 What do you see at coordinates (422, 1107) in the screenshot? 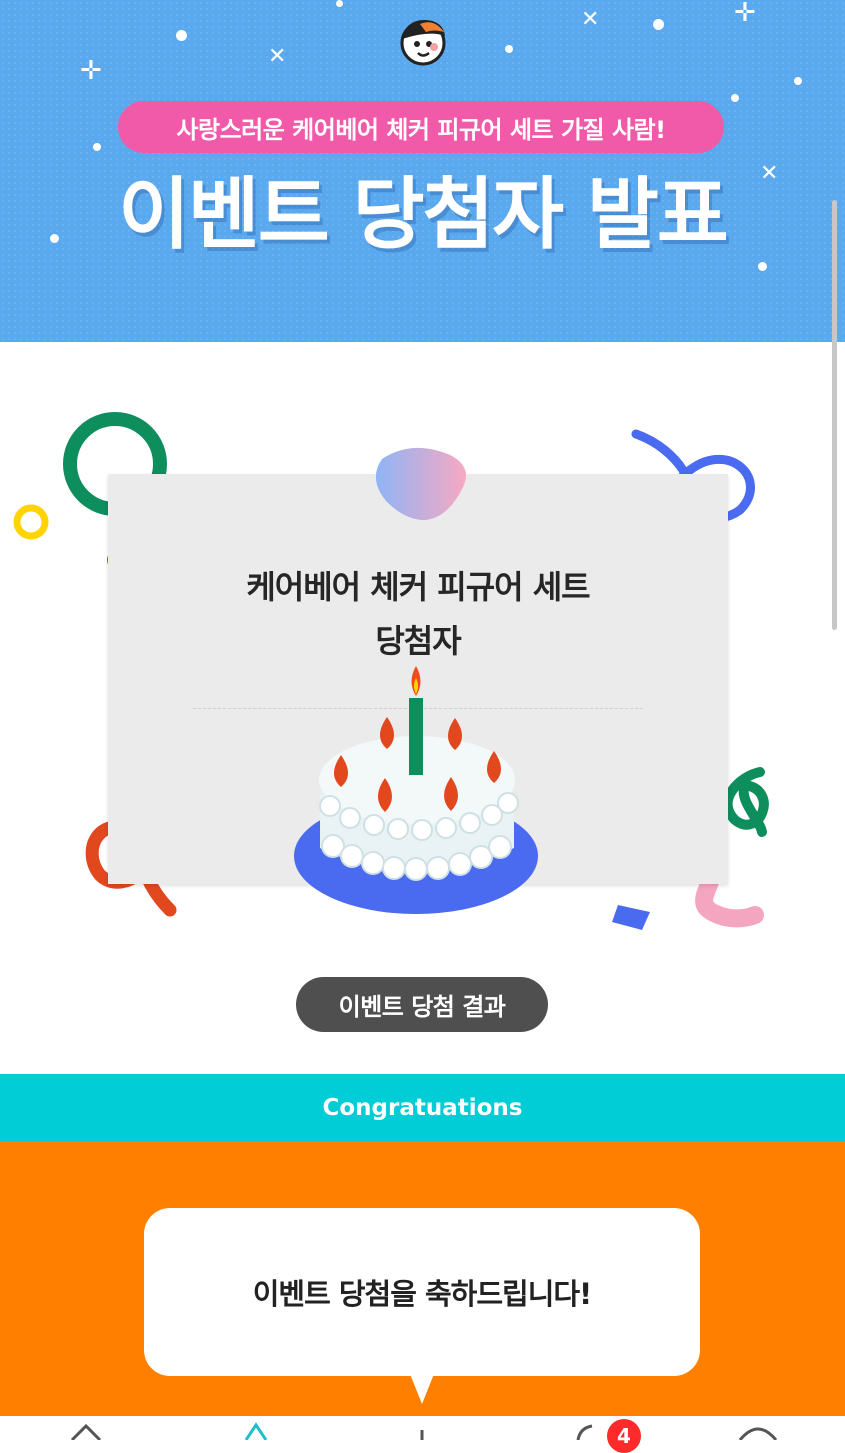
I see `congrats-banner: Congratuations` at bounding box center [422, 1107].